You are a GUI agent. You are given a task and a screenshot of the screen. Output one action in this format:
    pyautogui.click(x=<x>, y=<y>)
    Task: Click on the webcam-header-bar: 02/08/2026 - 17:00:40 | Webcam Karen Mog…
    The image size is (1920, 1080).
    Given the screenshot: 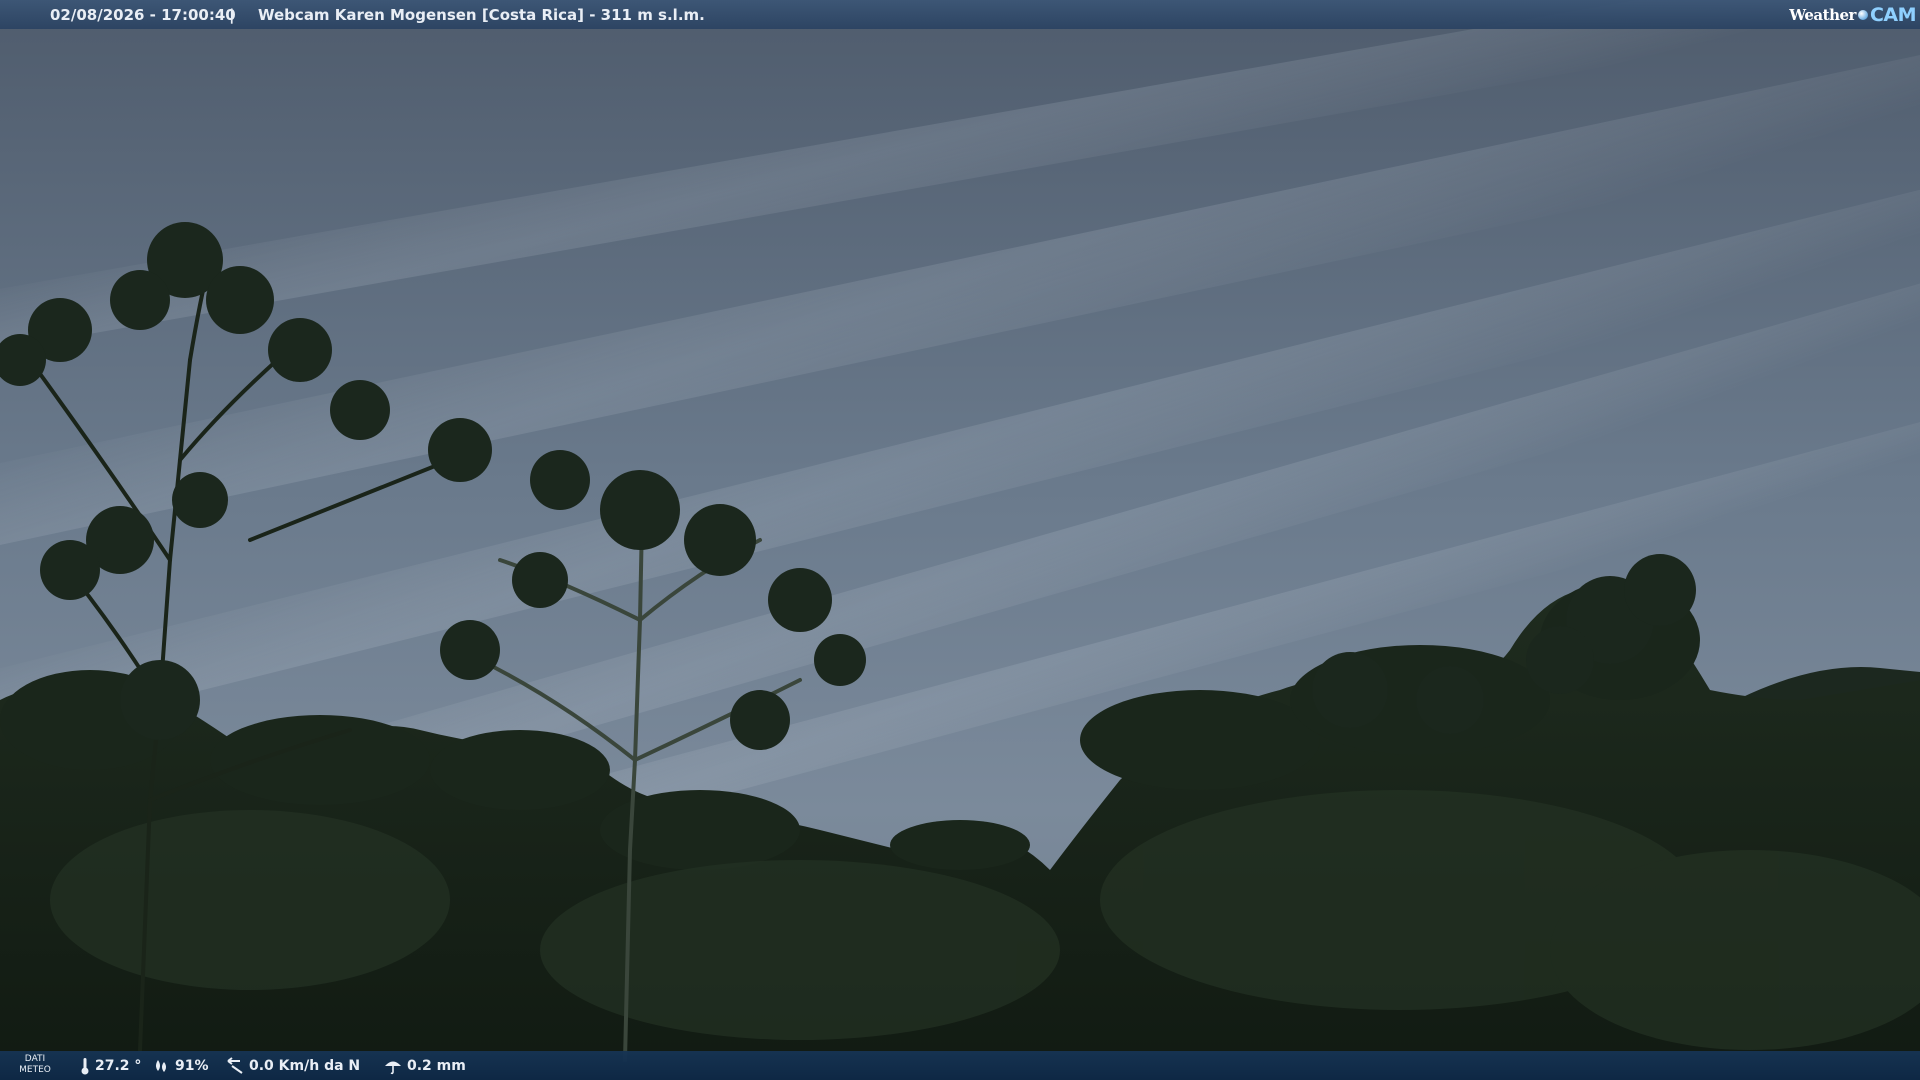 What is the action you would take?
    pyautogui.click(x=960, y=14)
    